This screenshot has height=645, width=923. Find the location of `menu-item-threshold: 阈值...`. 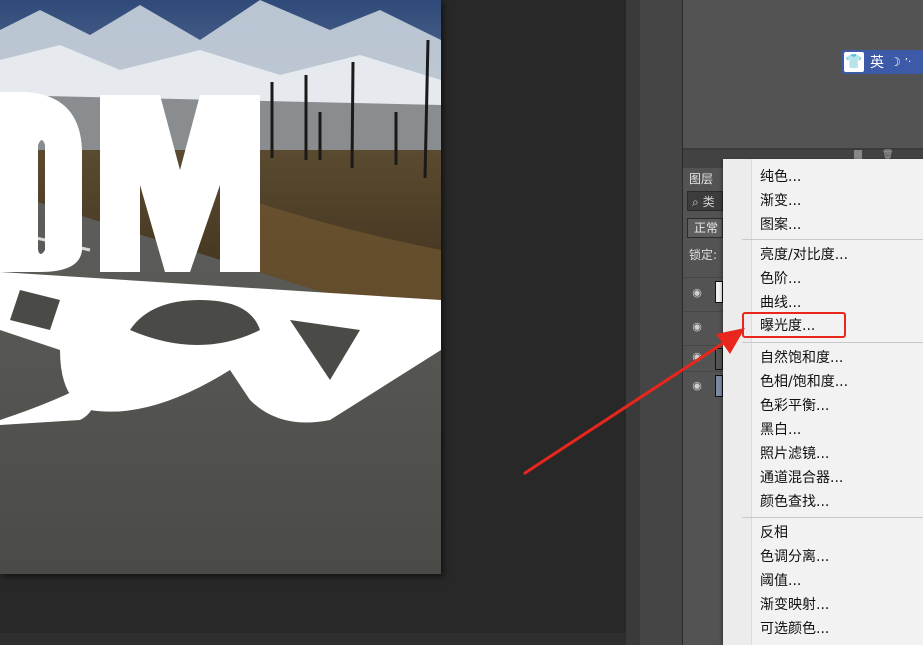

menu-item-threshold: 阈值... is located at coordinates (780, 581).